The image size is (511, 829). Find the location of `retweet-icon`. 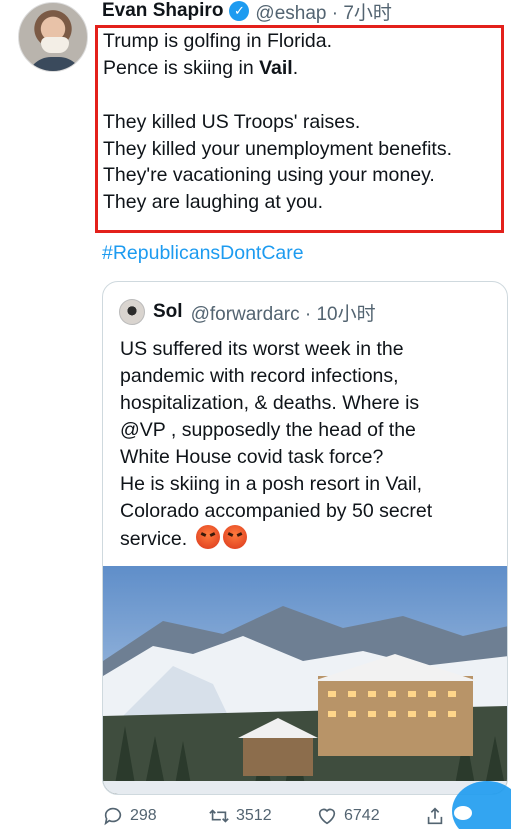

retweet-icon is located at coordinates (219, 816).